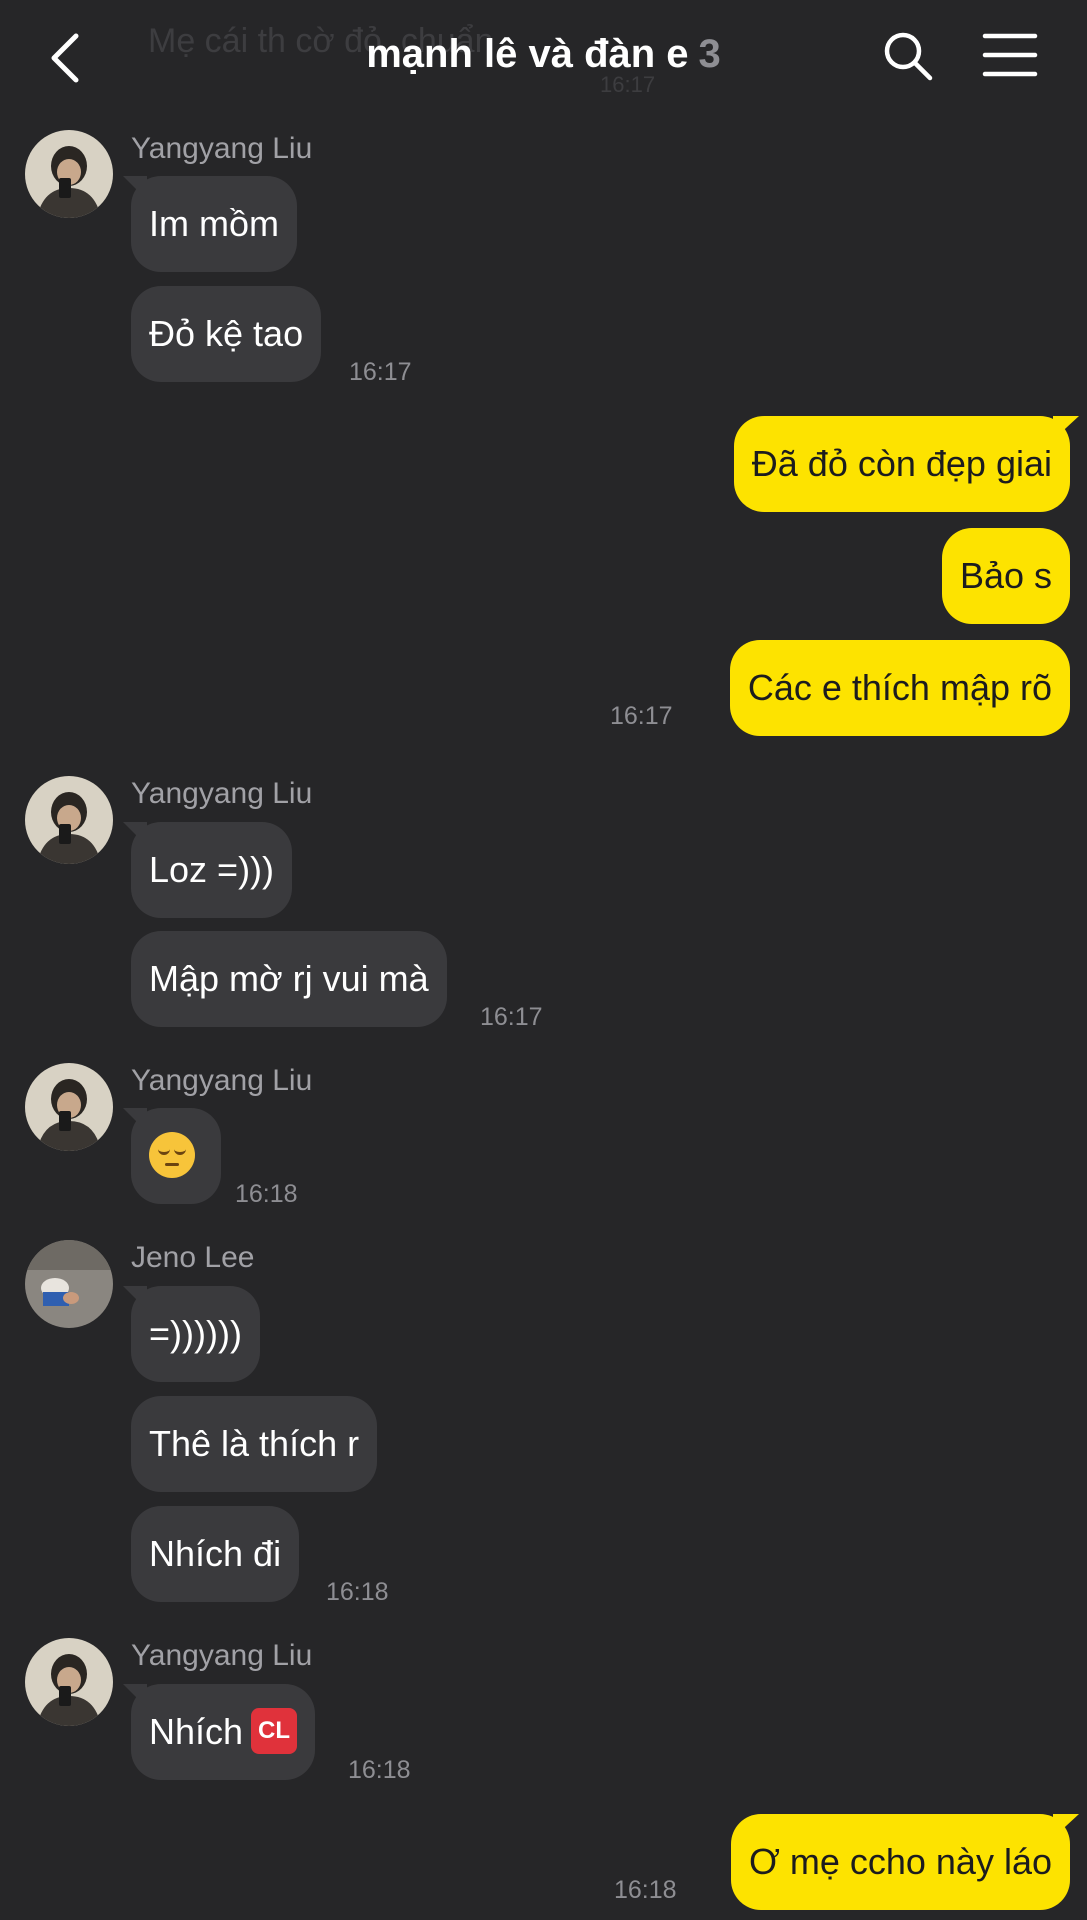 The image size is (1087, 1920). I want to click on sender-name: Jeno Lee, so click(193, 1257).